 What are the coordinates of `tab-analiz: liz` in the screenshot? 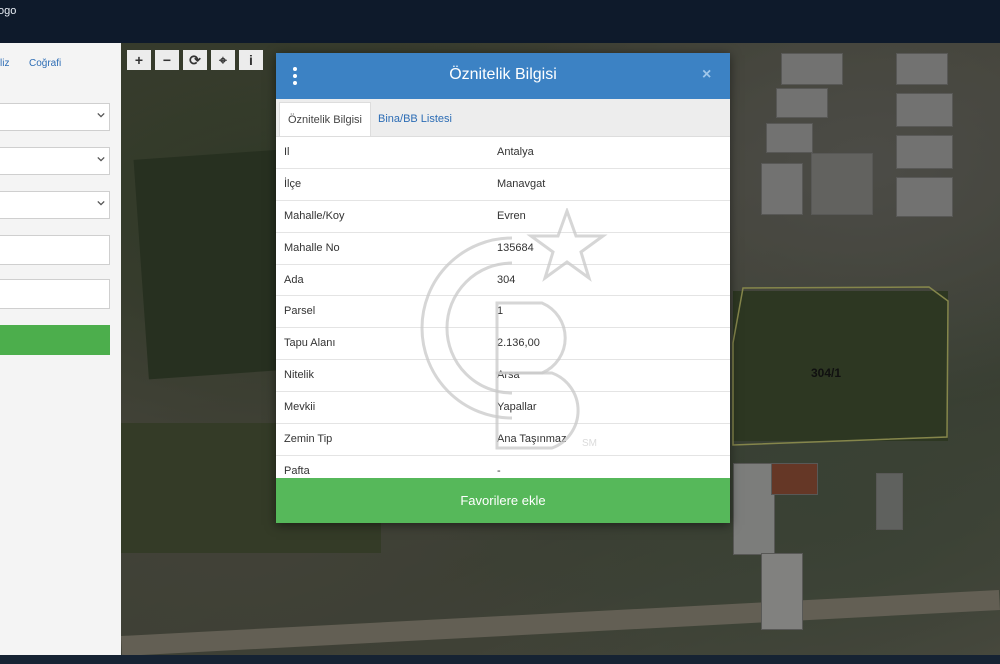 It's located at (4, 63).